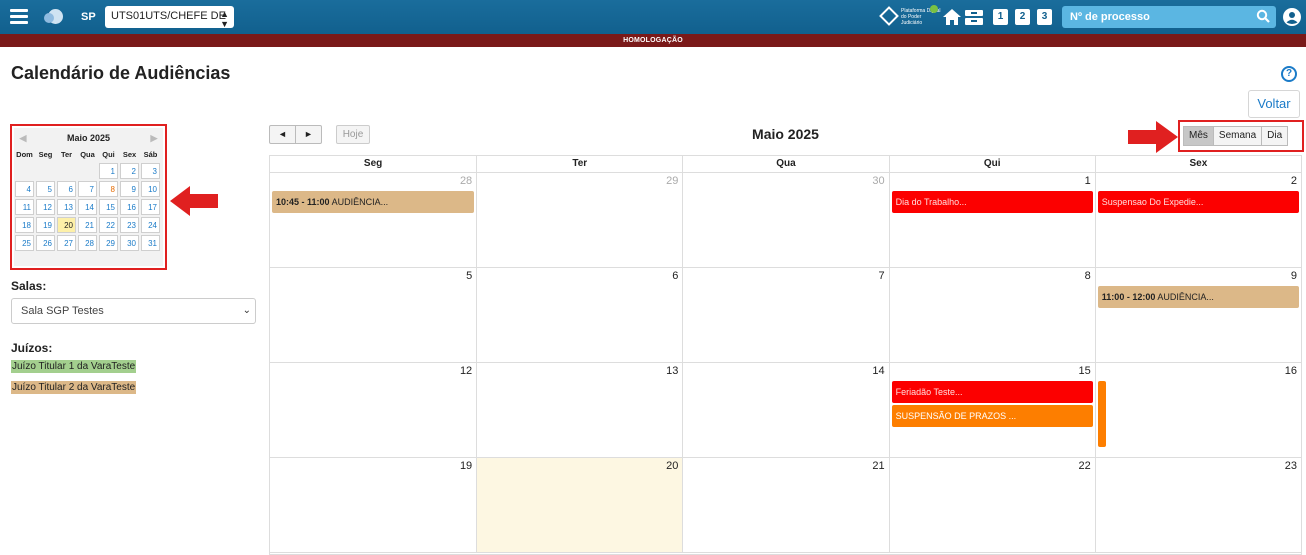 This screenshot has height=555, width=1306. Describe the element at coordinates (1263, 16) in the screenshot. I see `search-icon` at that location.